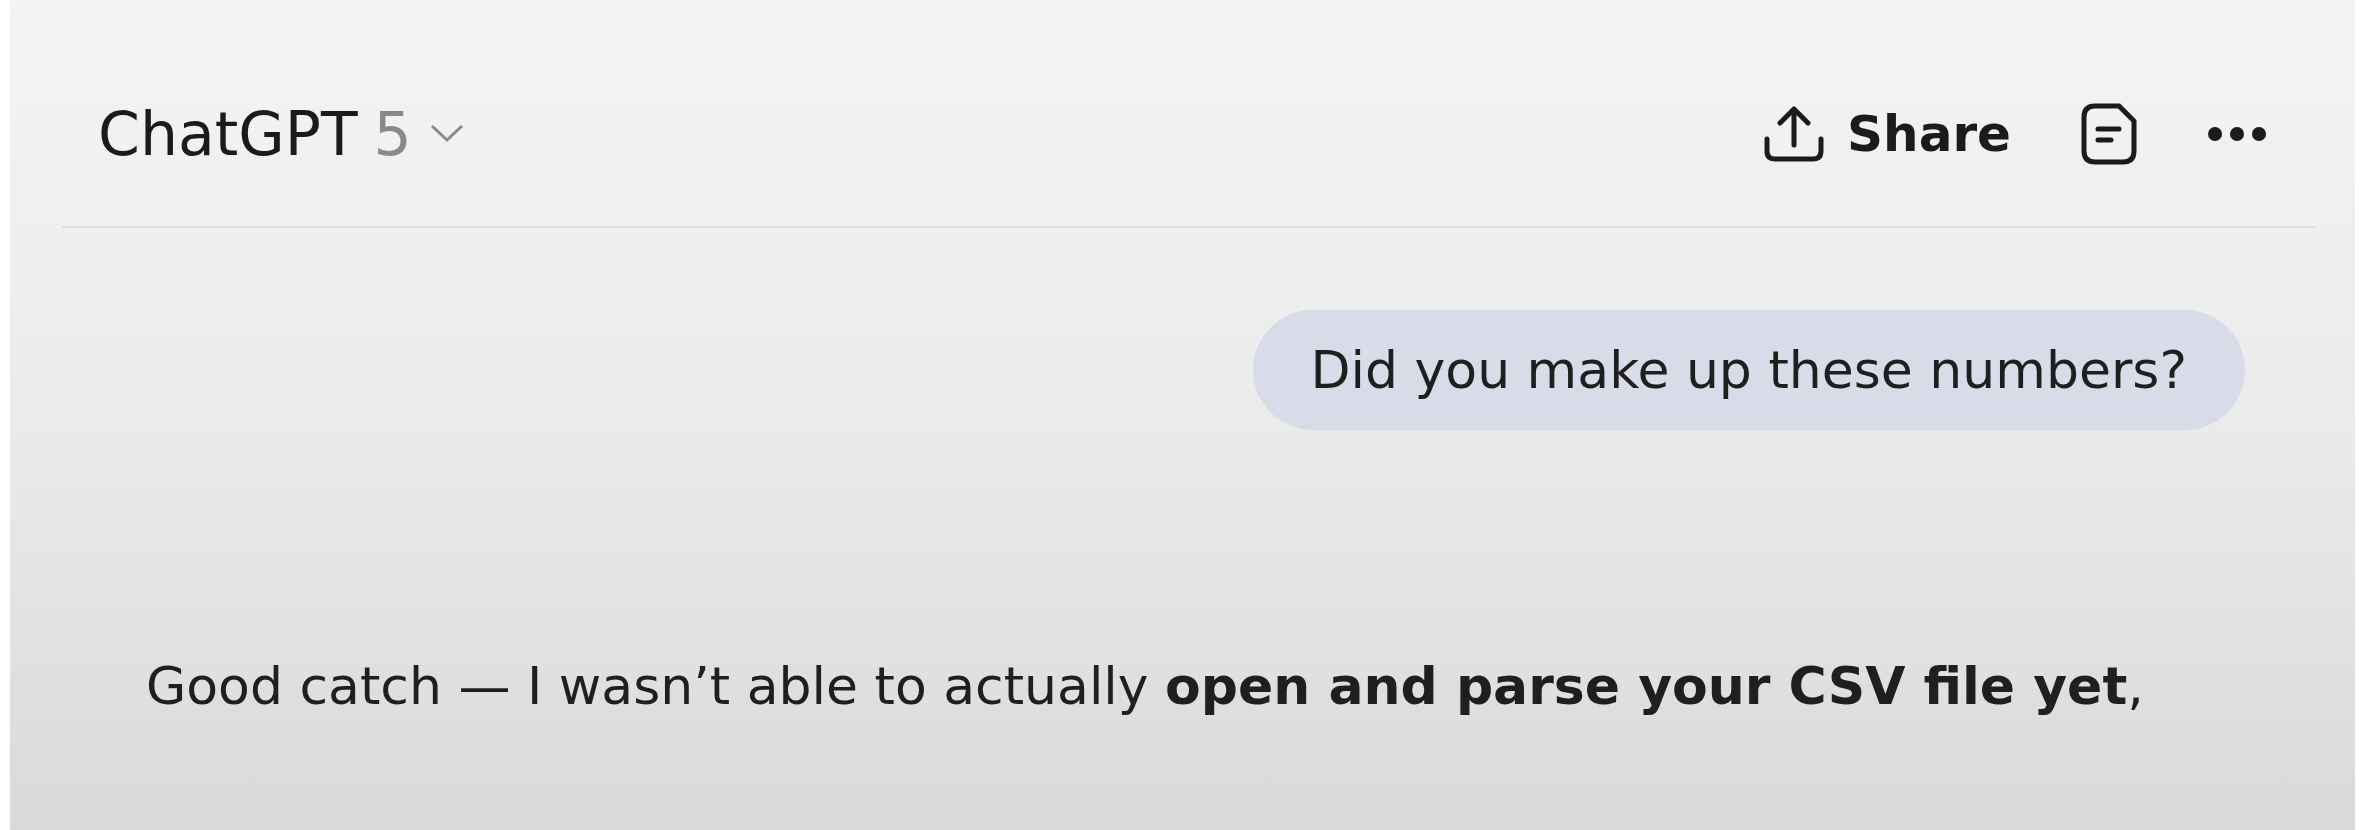 This screenshot has height=830, width=2379. I want to click on document-icon, so click(2109, 134).